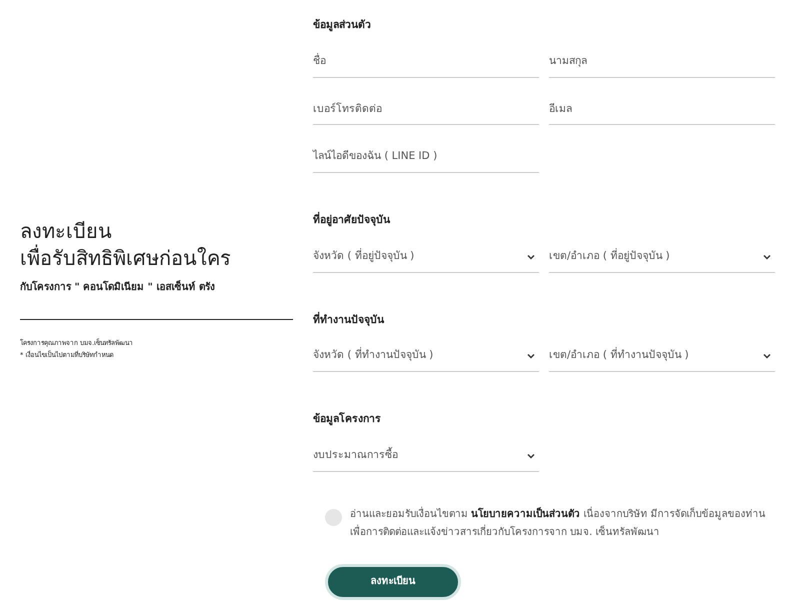  Describe the element at coordinates (347, 420) in the screenshot. I see `section-heading: ข้อมูลโครงการ` at that location.